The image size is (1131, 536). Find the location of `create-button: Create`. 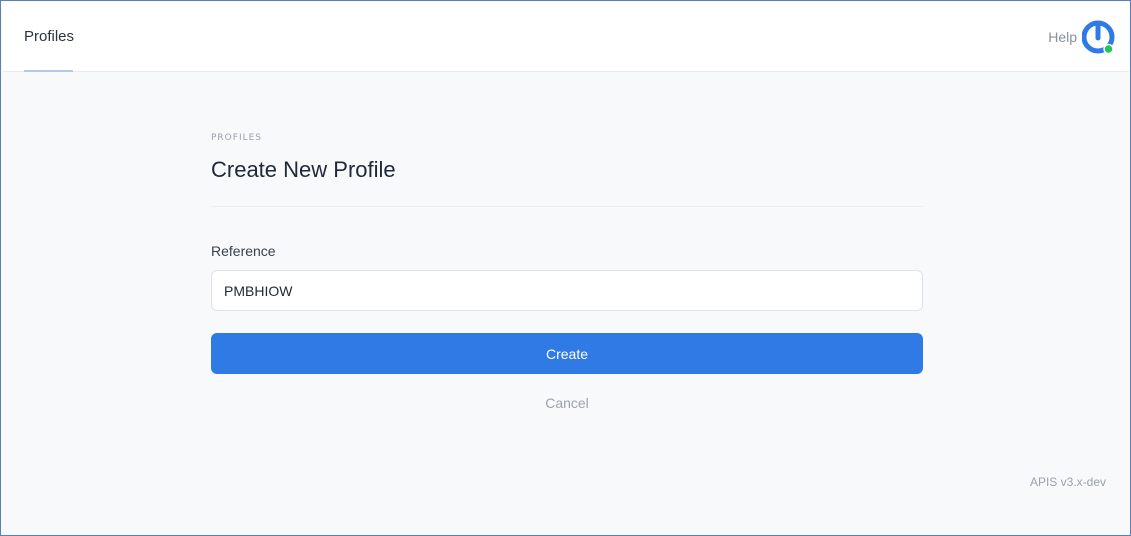

create-button: Create is located at coordinates (567, 353).